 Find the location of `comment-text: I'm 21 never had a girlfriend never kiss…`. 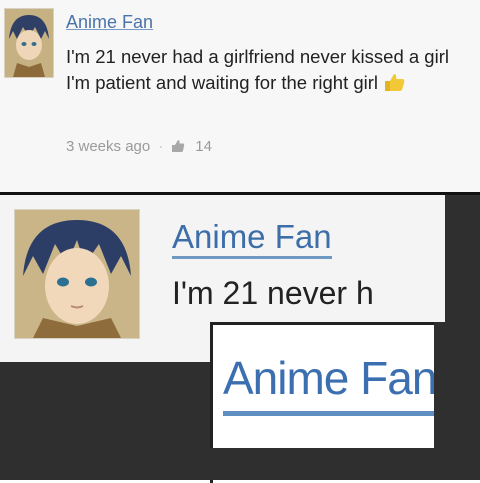

comment-text: I'm 21 never had a girlfriend never kiss… is located at coordinates (271, 70).